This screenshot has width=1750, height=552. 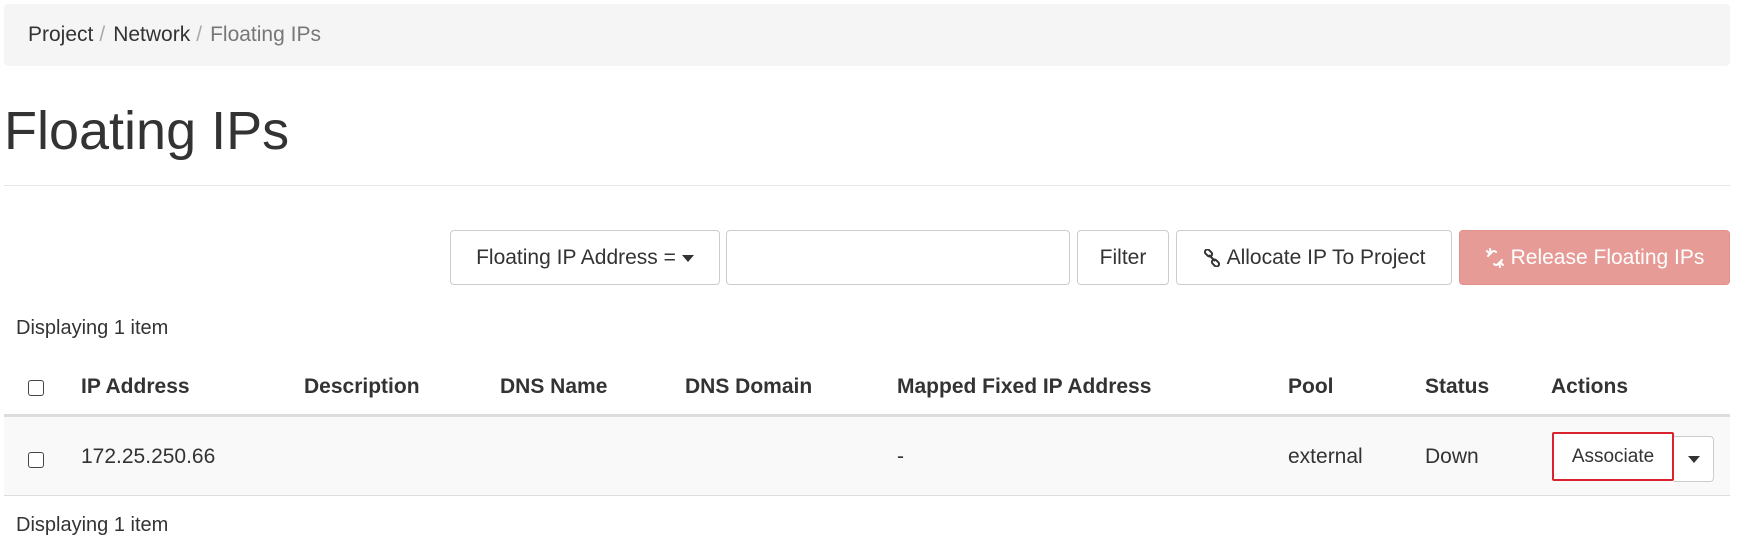 I want to click on link-icon, so click(x=1212, y=257).